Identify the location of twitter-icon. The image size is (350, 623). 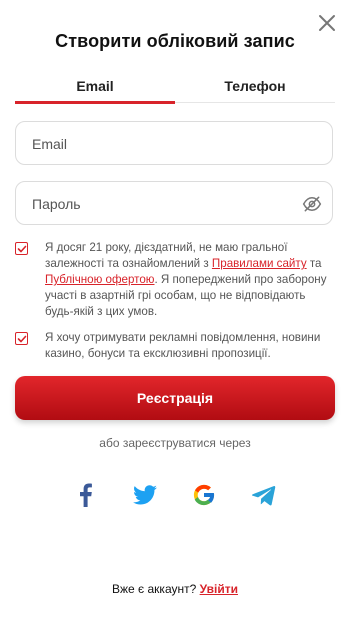
(145, 495).